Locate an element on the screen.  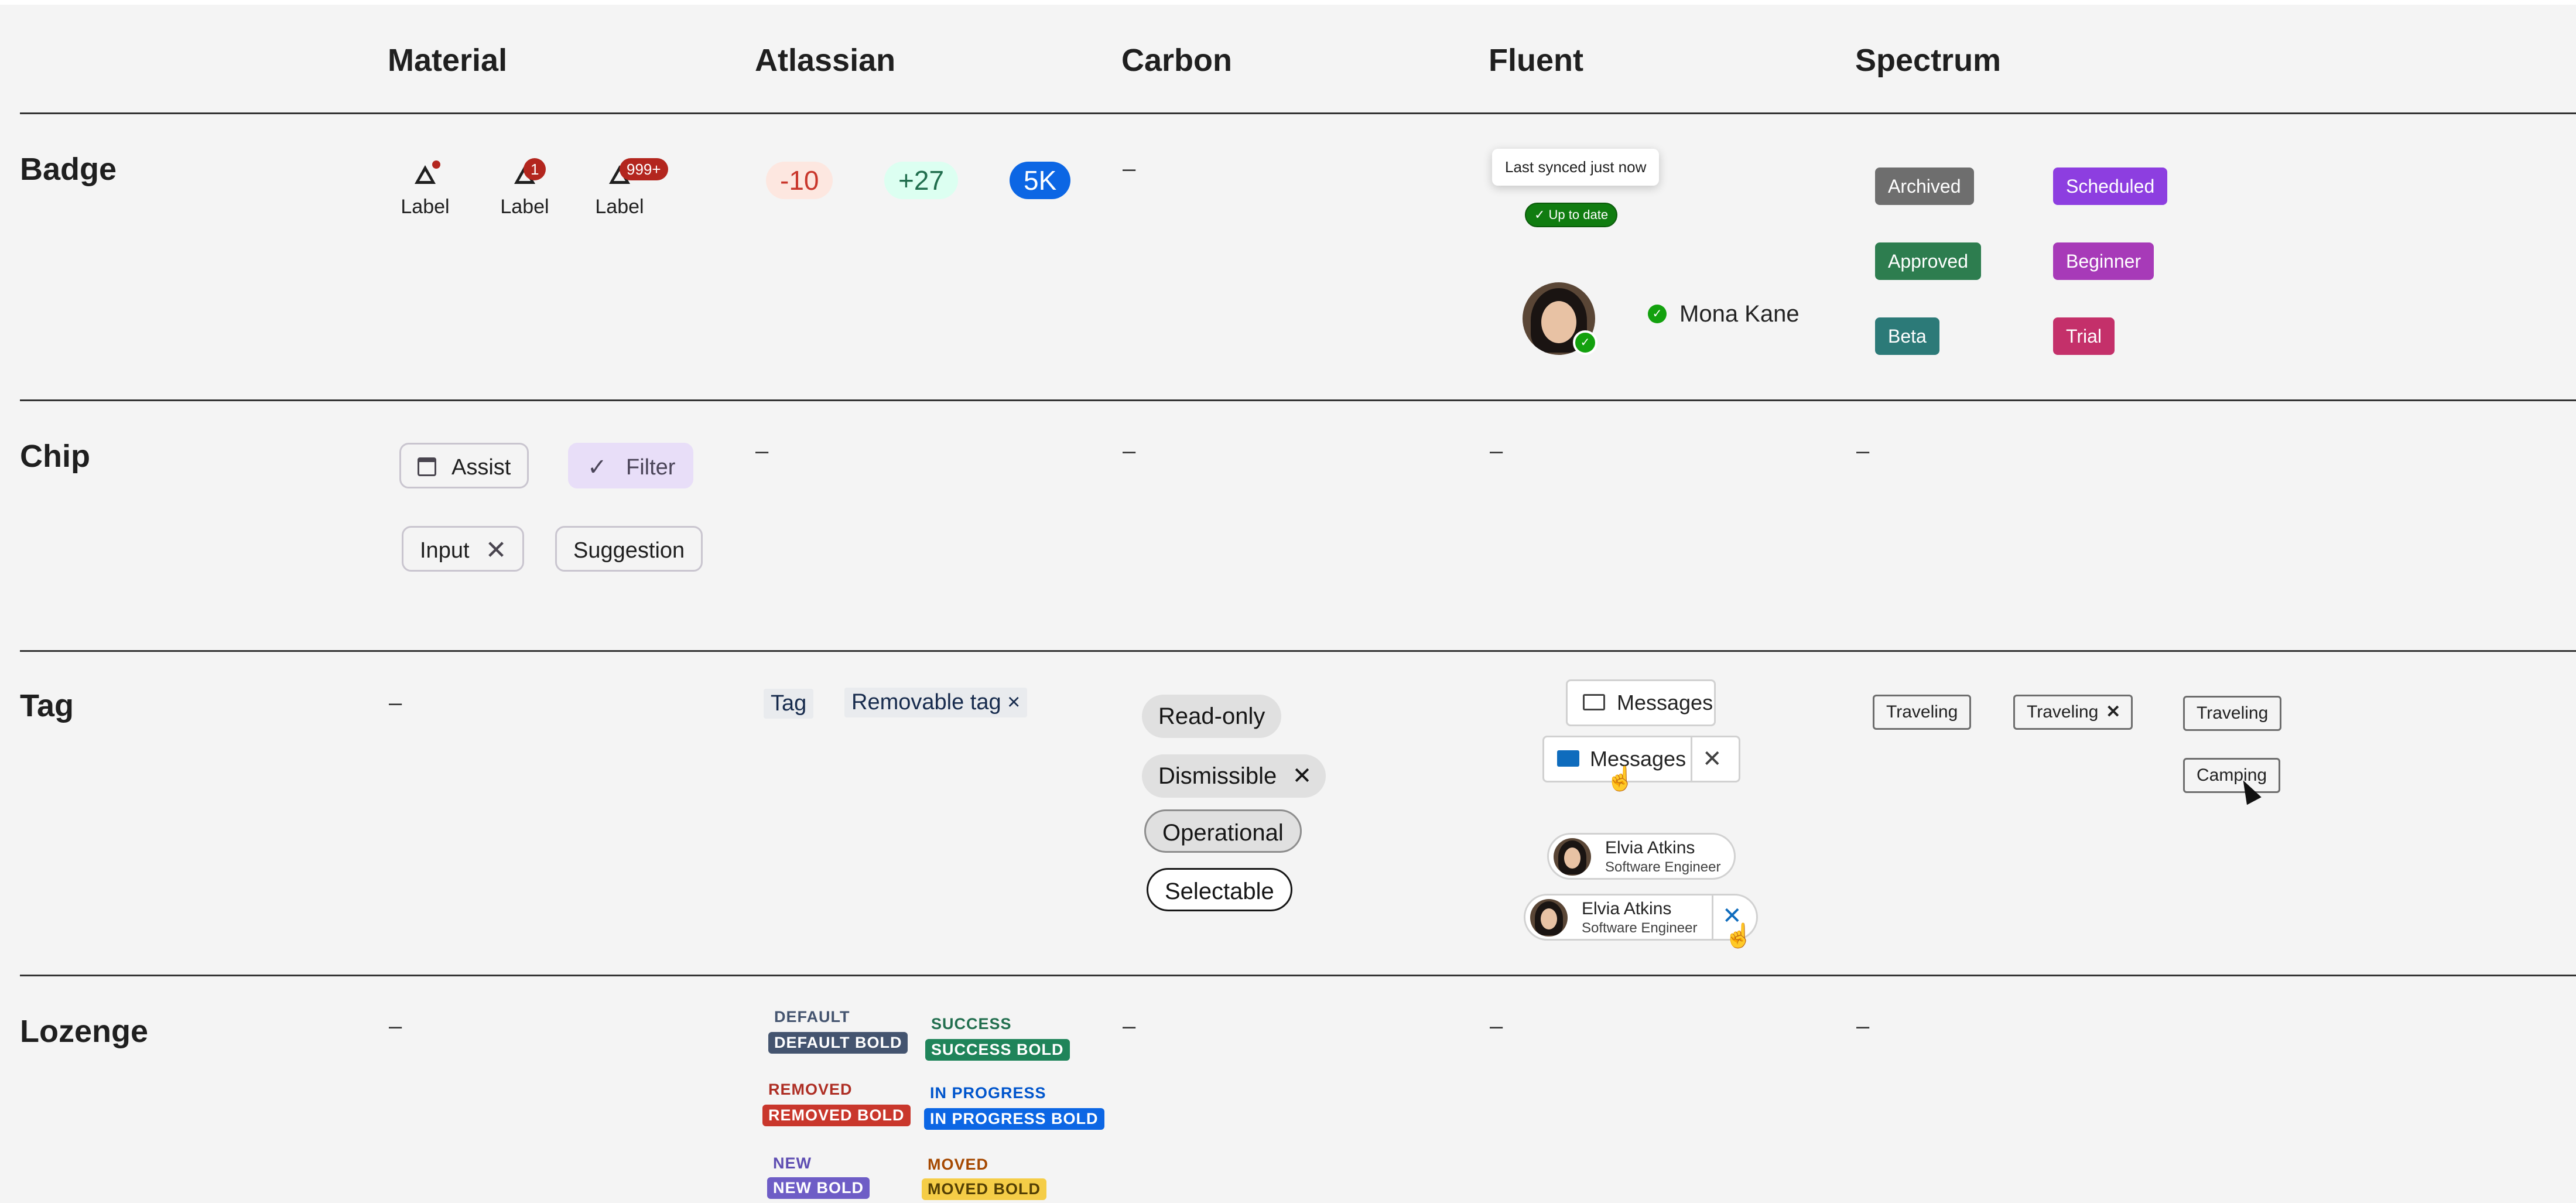
input-chip: Input ✕ is located at coordinates (463, 549).